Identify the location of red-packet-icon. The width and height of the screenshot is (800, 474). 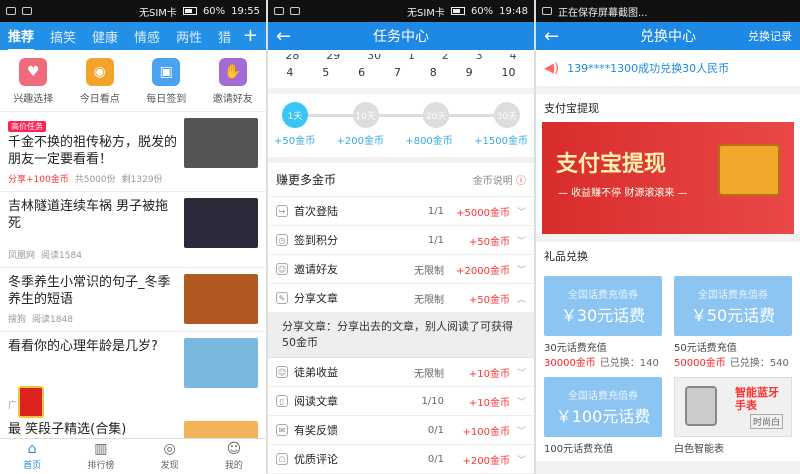
(31, 402).